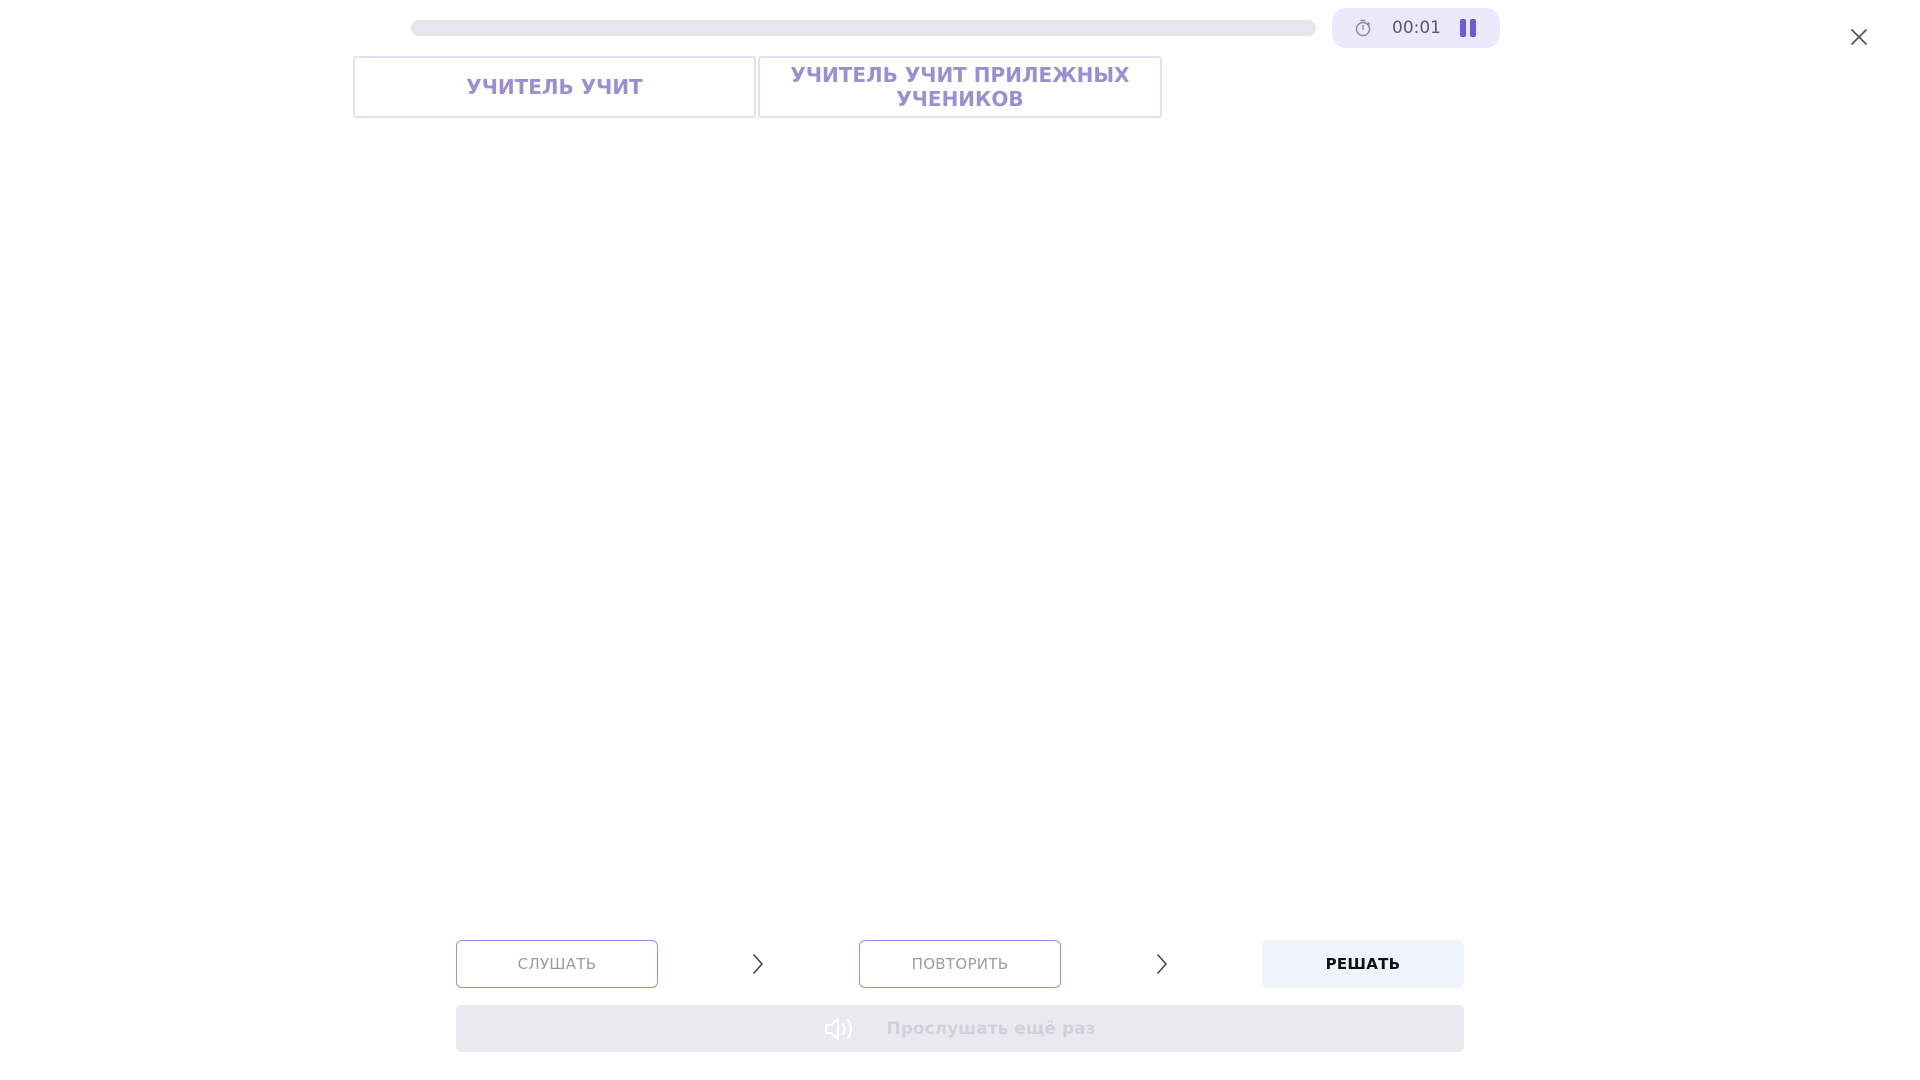  What do you see at coordinates (1468, 28) in the screenshot?
I see `pause-button` at bounding box center [1468, 28].